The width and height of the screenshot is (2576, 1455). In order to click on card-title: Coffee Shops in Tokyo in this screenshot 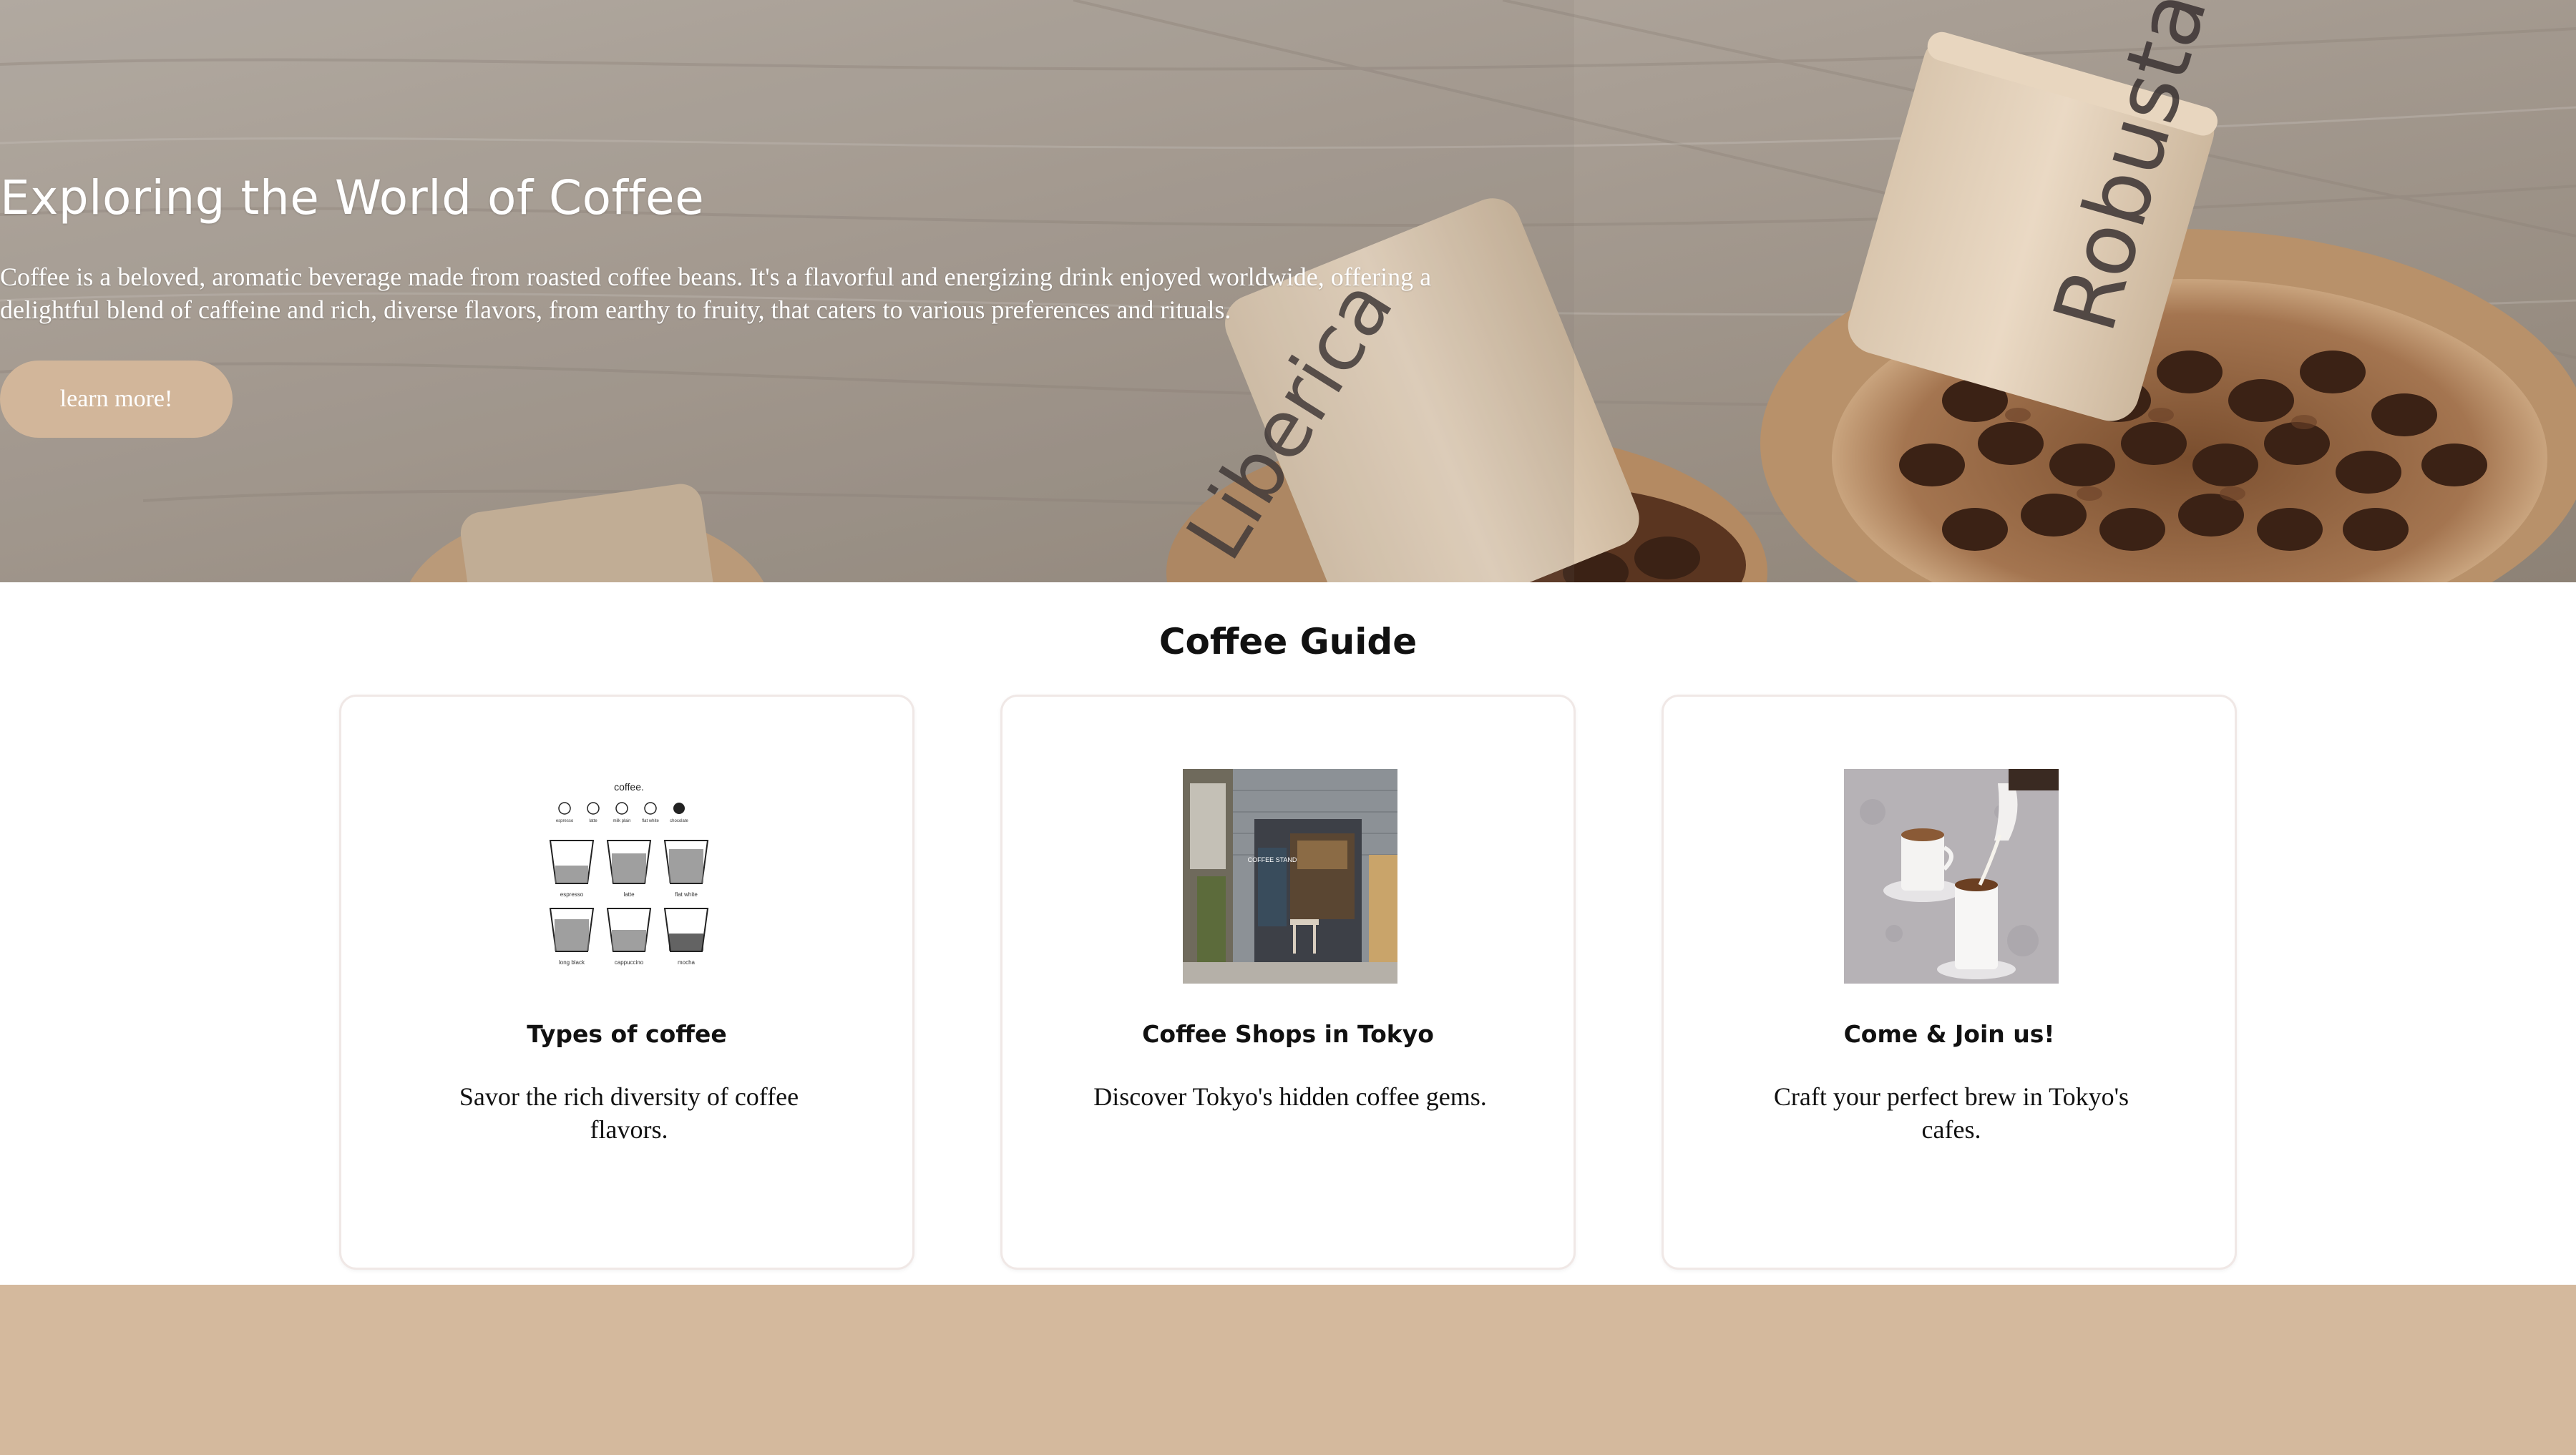, I will do `click(1288, 1034)`.